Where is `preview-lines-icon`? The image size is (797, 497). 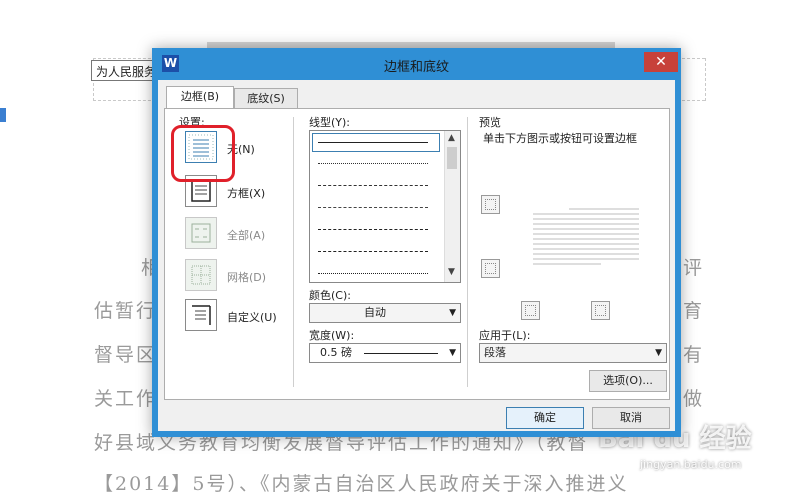
preview-lines-icon is located at coordinates (586, 236).